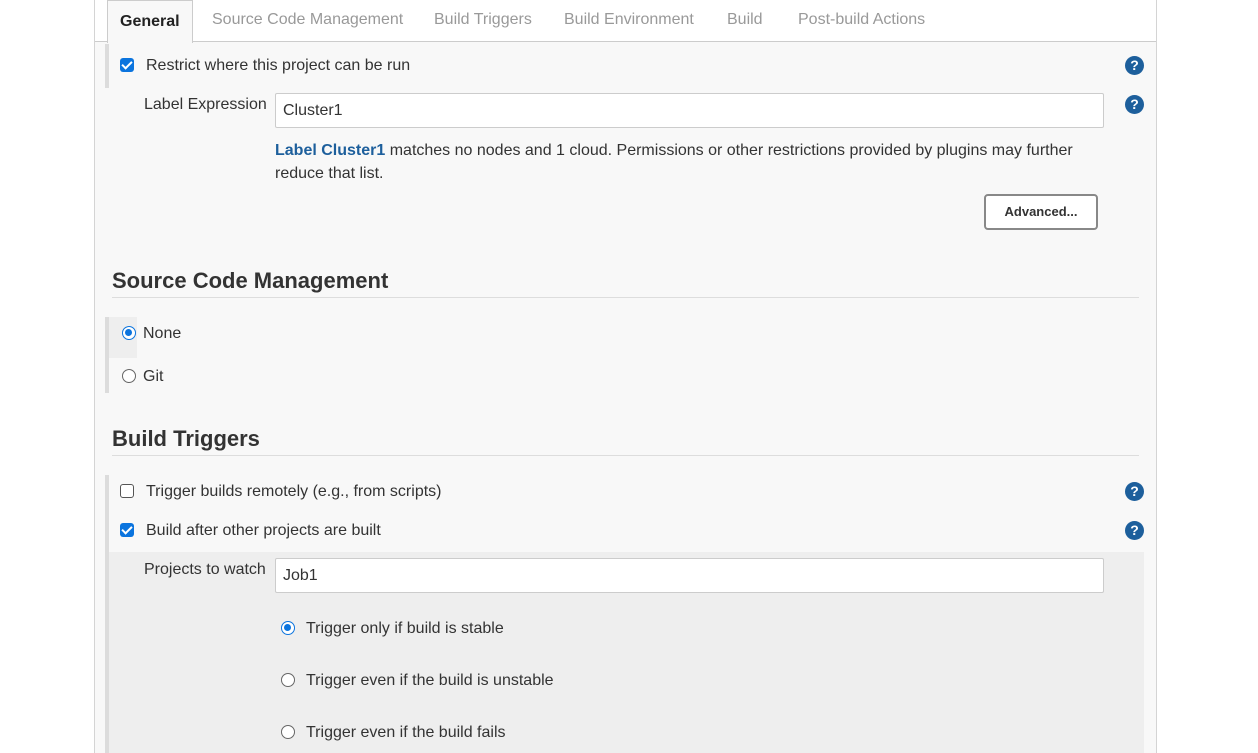 This screenshot has height=753, width=1258. Describe the element at coordinates (150, 21) in the screenshot. I see `tab-general: General` at that location.